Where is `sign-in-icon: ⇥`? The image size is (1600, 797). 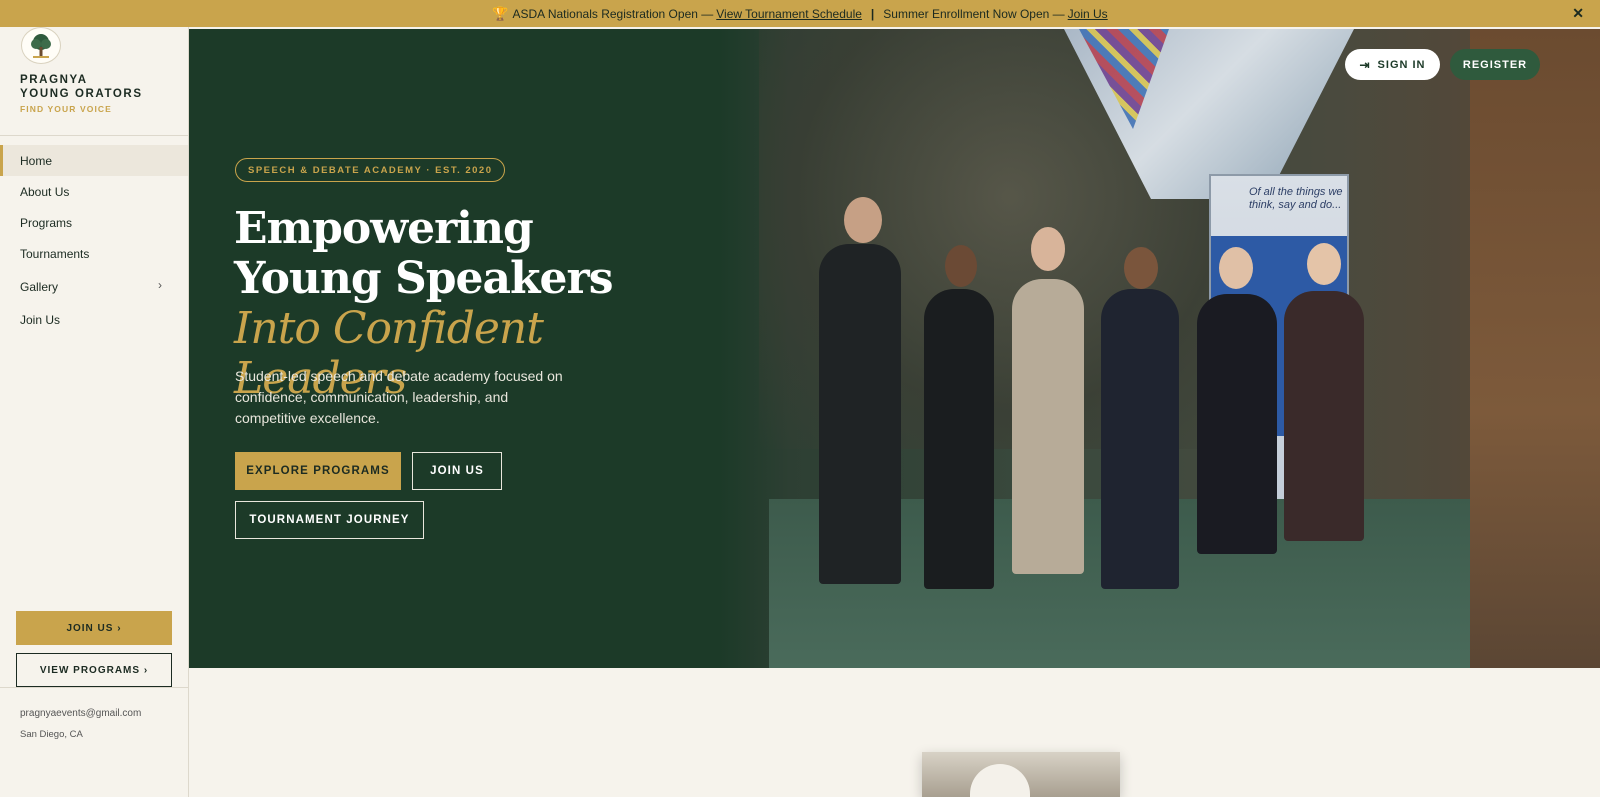
sign-in-icon: ⇥ is located at coordinates (1365, 64).